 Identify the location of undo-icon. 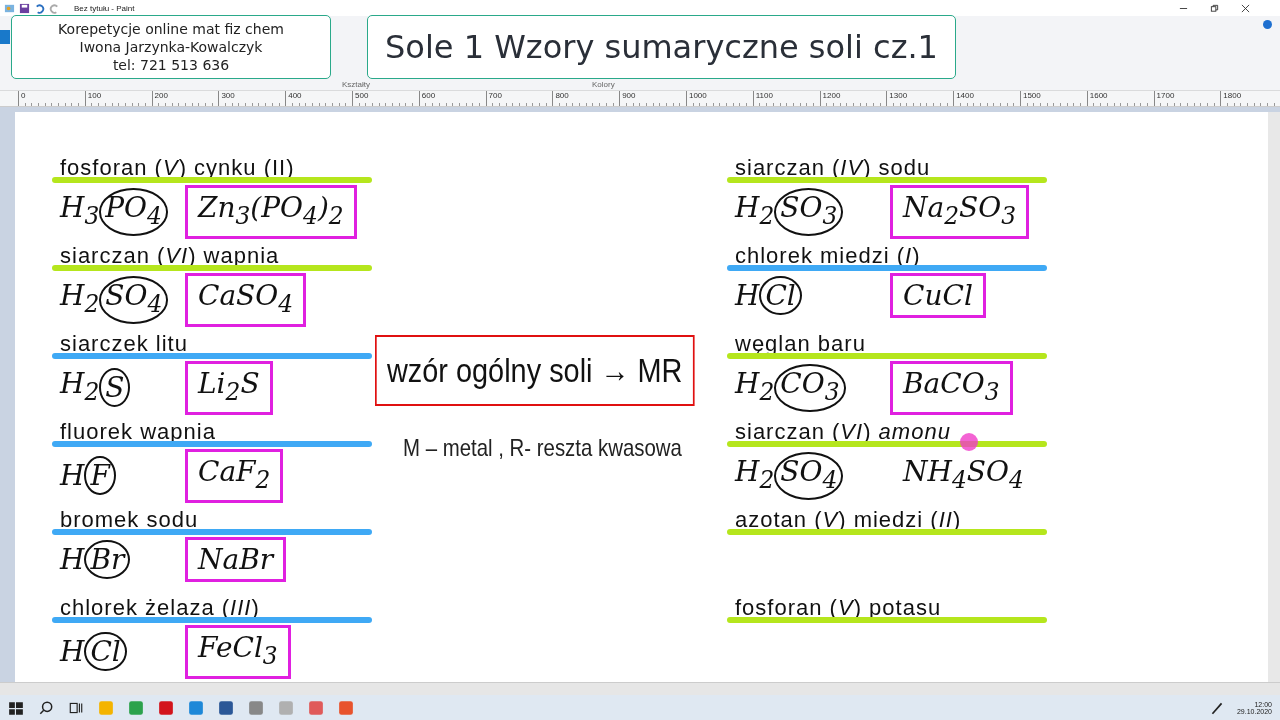
(39, 8).